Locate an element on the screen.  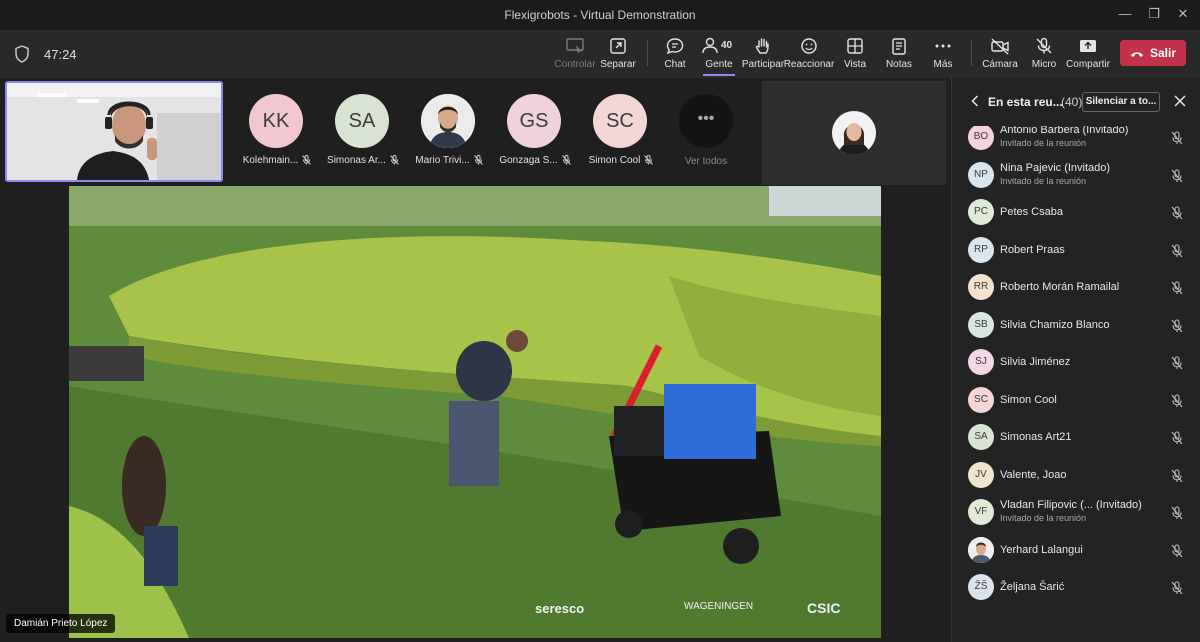
participant-row: JV Valente, Joao is located at coordinates (1076, 475).